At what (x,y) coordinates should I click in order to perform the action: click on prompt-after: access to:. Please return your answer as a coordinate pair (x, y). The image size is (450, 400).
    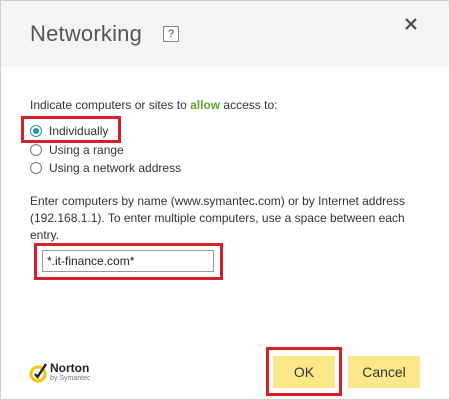
    Looking at the image, I should click on (249, 105).